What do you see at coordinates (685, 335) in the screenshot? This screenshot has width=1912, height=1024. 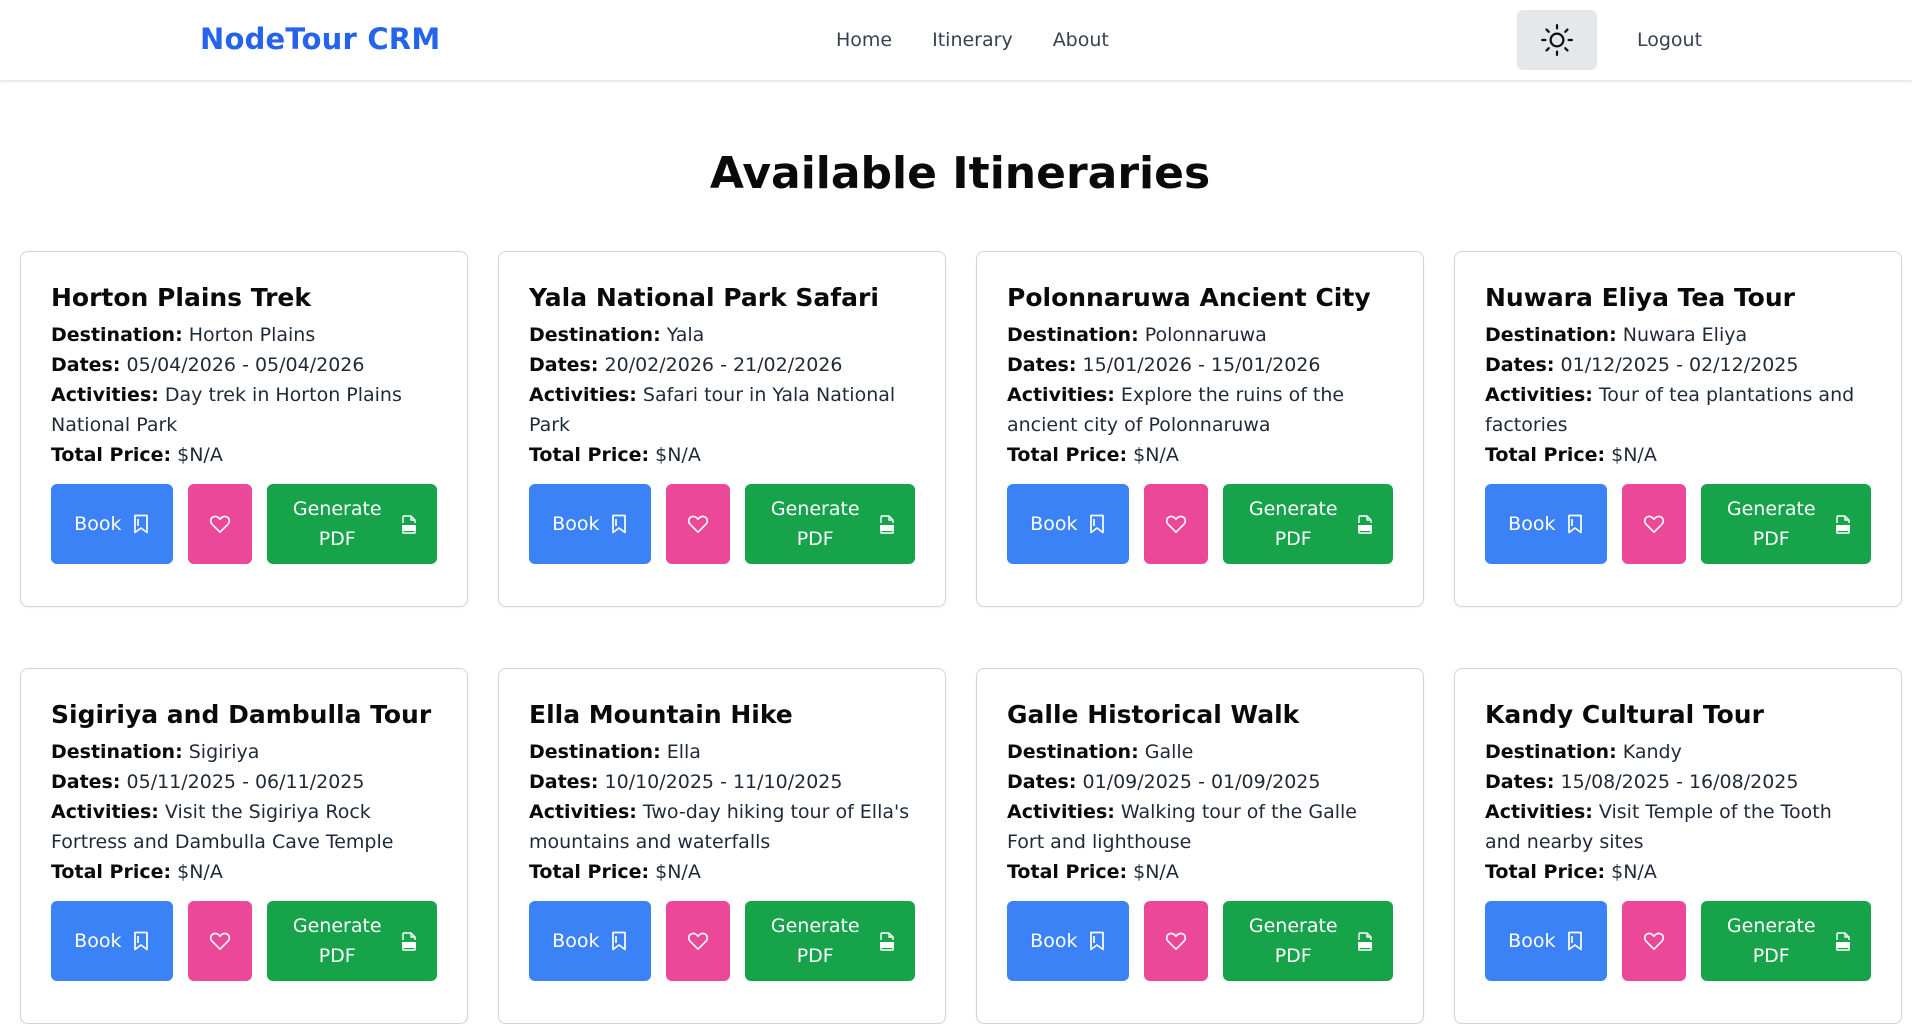 I see `destination-value: Yala` at bounding box center [685, 335].